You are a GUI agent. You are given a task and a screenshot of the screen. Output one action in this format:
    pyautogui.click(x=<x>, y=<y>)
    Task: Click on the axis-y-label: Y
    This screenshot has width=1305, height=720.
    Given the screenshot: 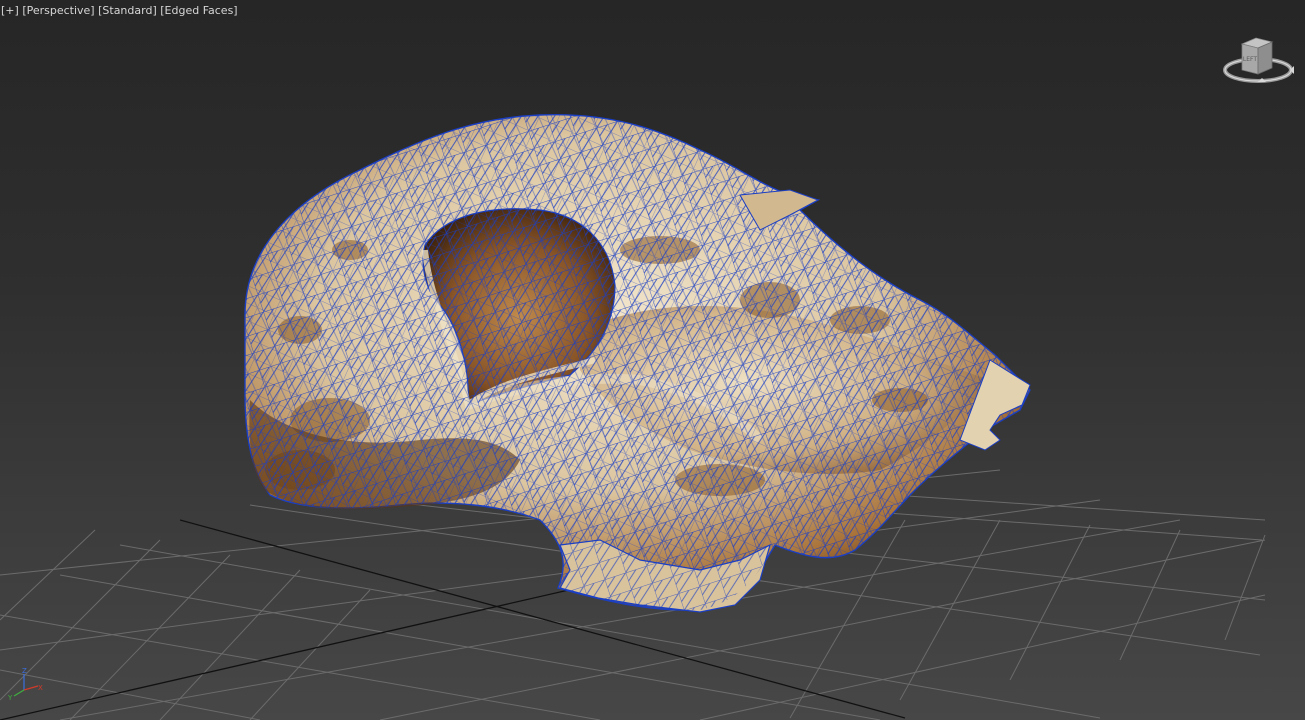 What is the action you would take?
    pyautogui.click(x=10, y=698)
    